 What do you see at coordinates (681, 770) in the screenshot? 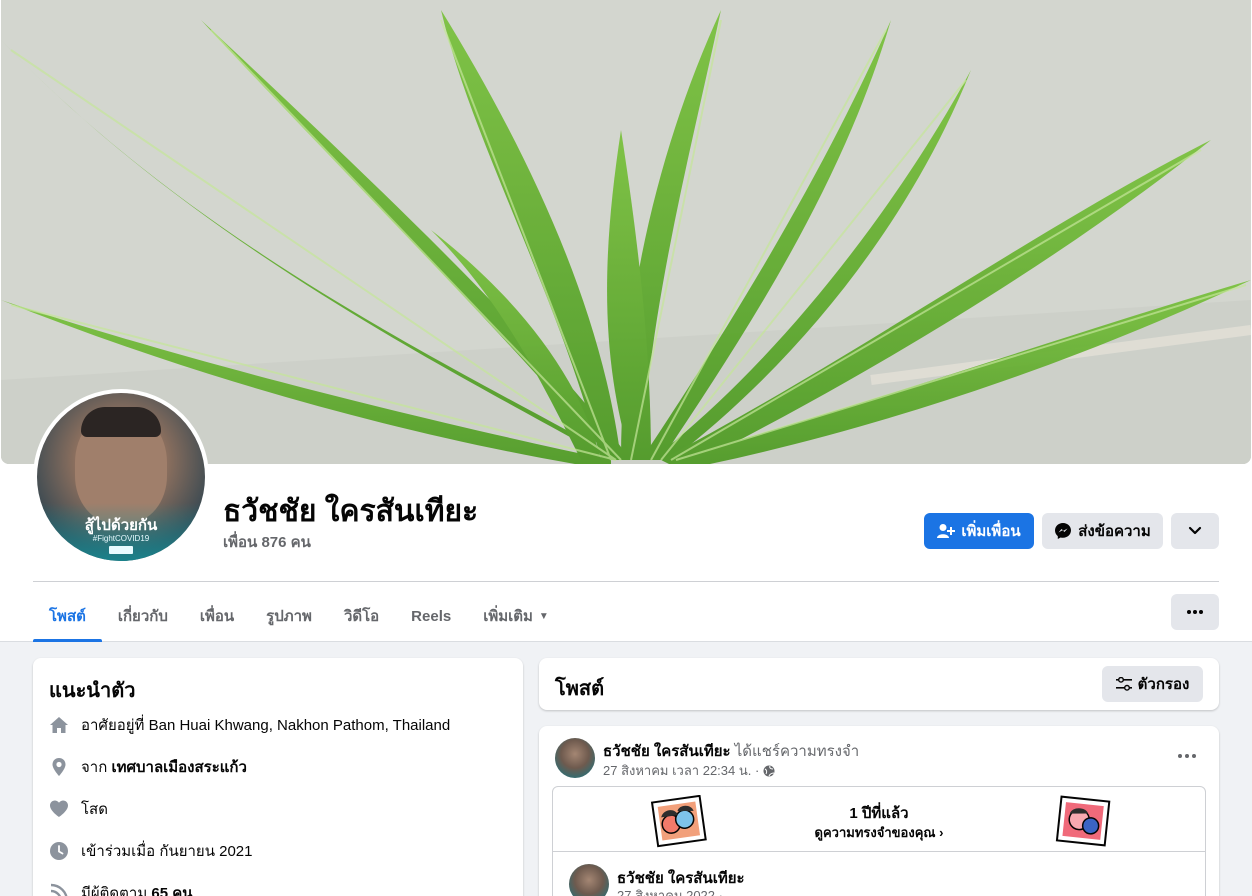
I see `post-time-text: 27 สิงหาคม เวลา 22:34 น. ·` at bounding box center [681, 770].